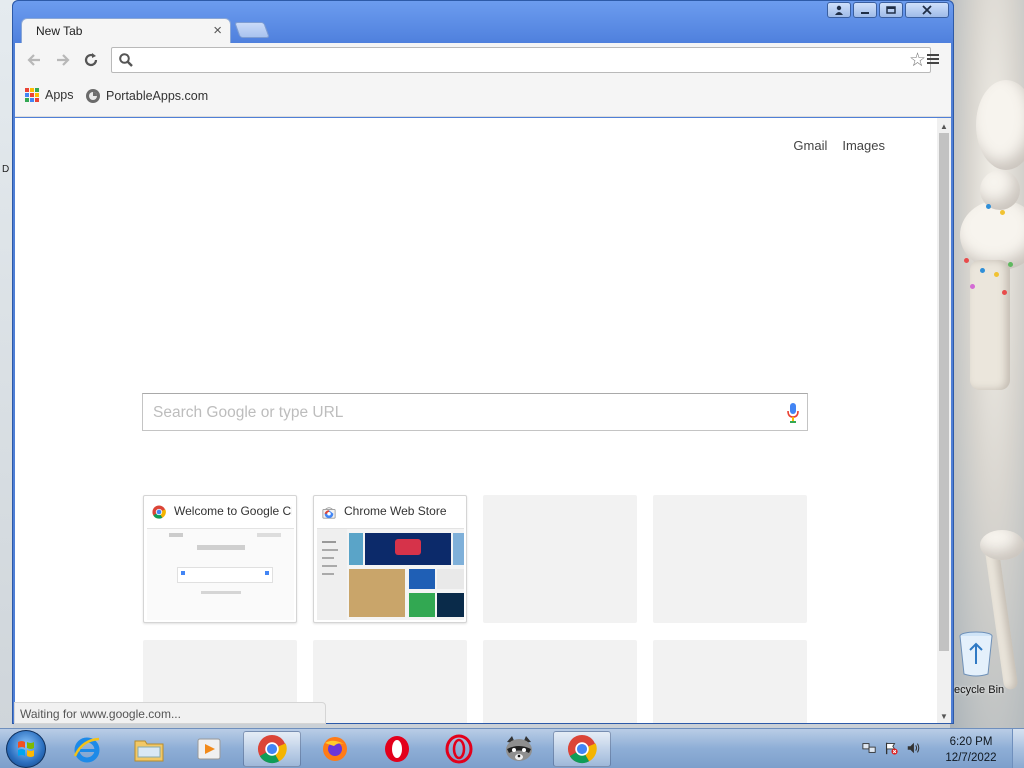  I want to click on opera-icon, so click(397, 749).